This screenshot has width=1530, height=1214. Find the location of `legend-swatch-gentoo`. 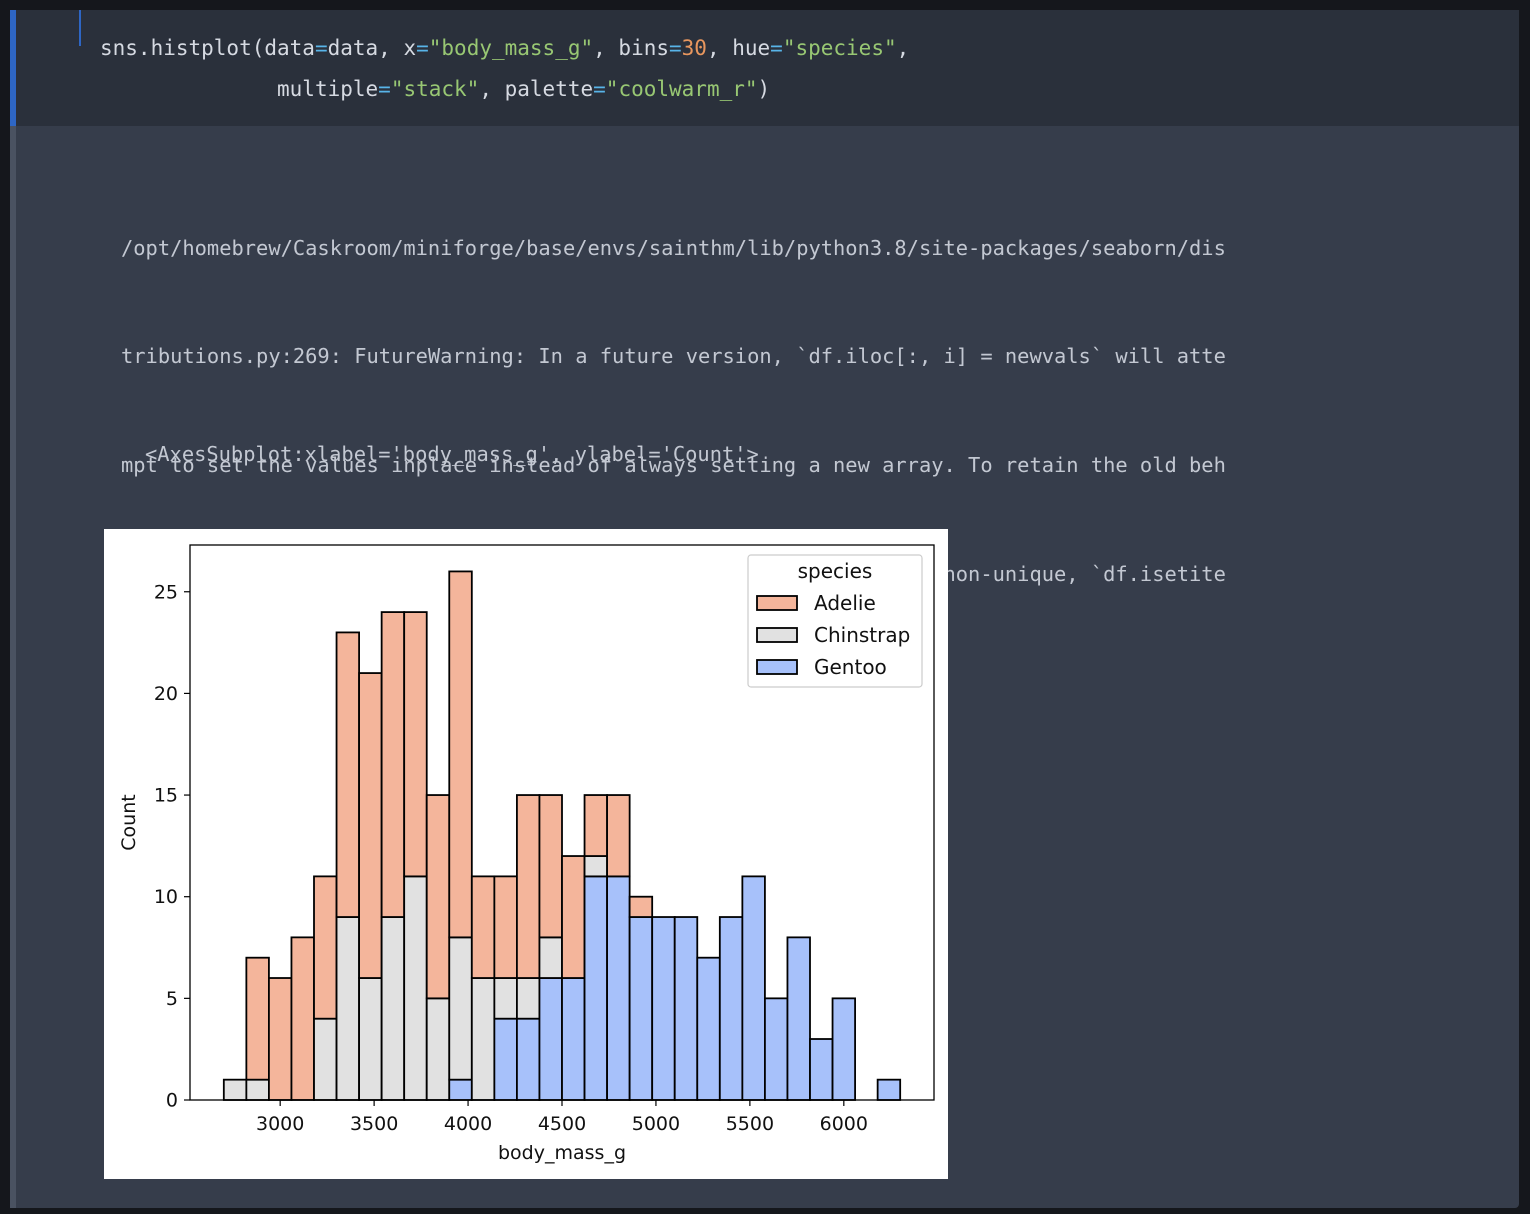

legend-swatch-gentoo is located at coordinates (777, 667).